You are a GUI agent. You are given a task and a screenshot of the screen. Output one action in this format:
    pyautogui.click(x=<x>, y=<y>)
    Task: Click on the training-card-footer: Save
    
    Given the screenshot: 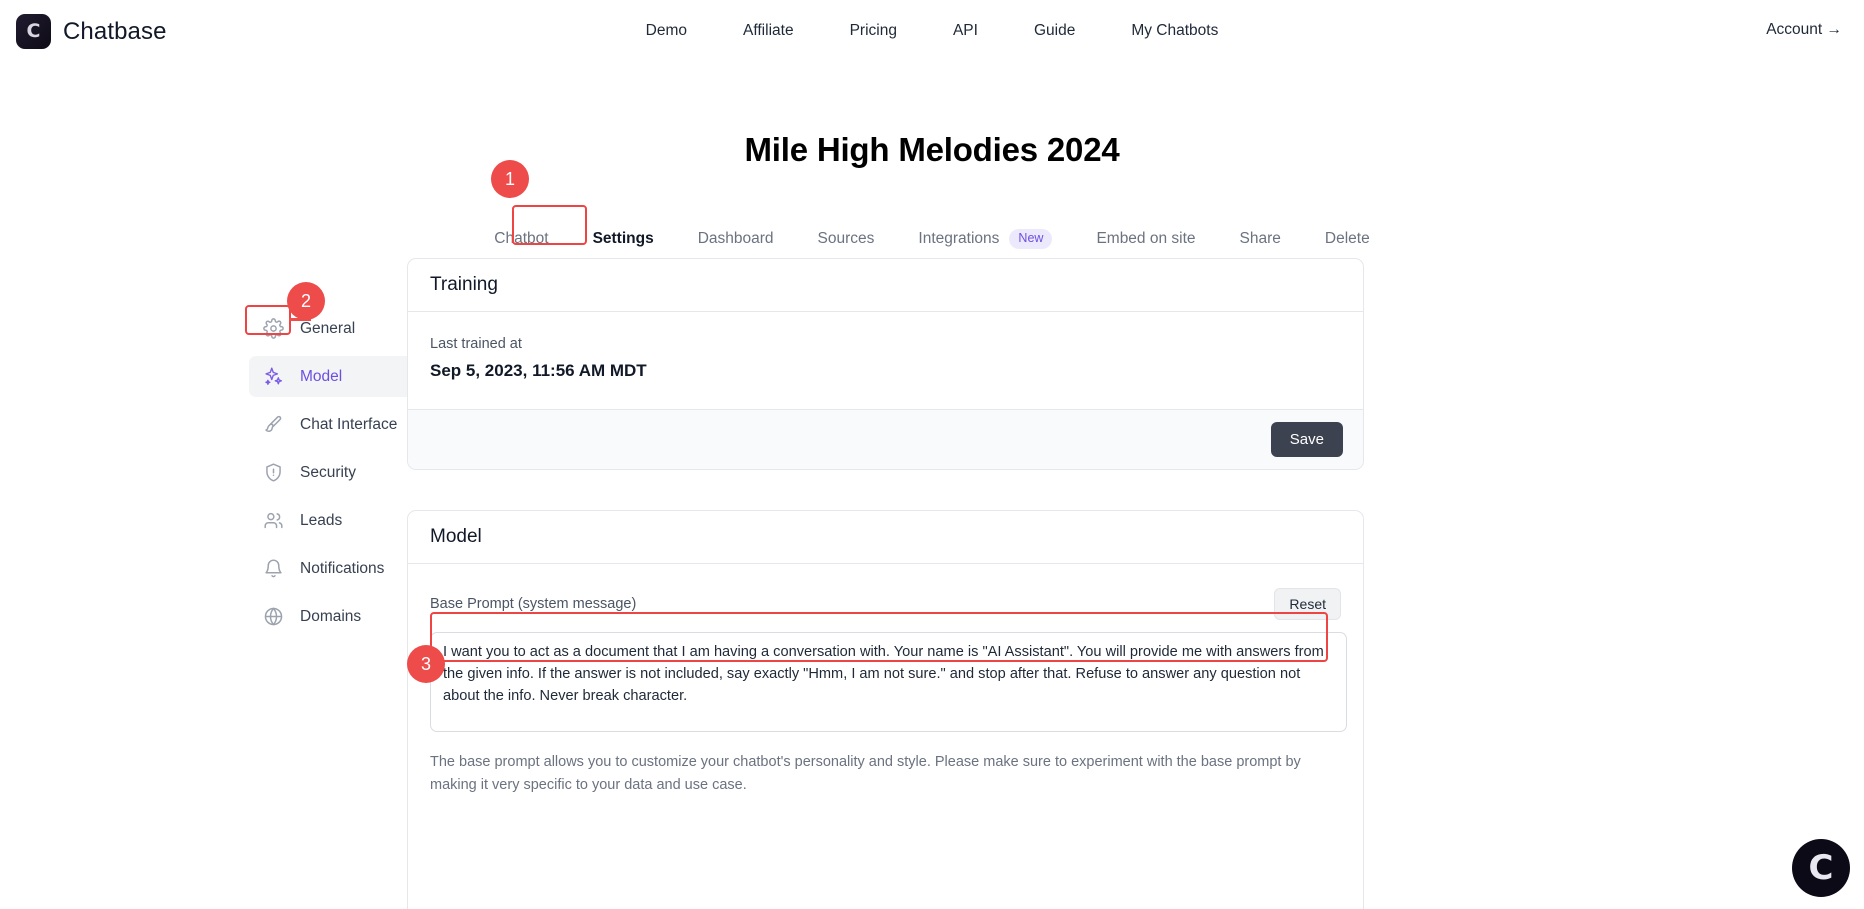 What is the action you would take?
    pyautogui.click(x=885, y=439)
    